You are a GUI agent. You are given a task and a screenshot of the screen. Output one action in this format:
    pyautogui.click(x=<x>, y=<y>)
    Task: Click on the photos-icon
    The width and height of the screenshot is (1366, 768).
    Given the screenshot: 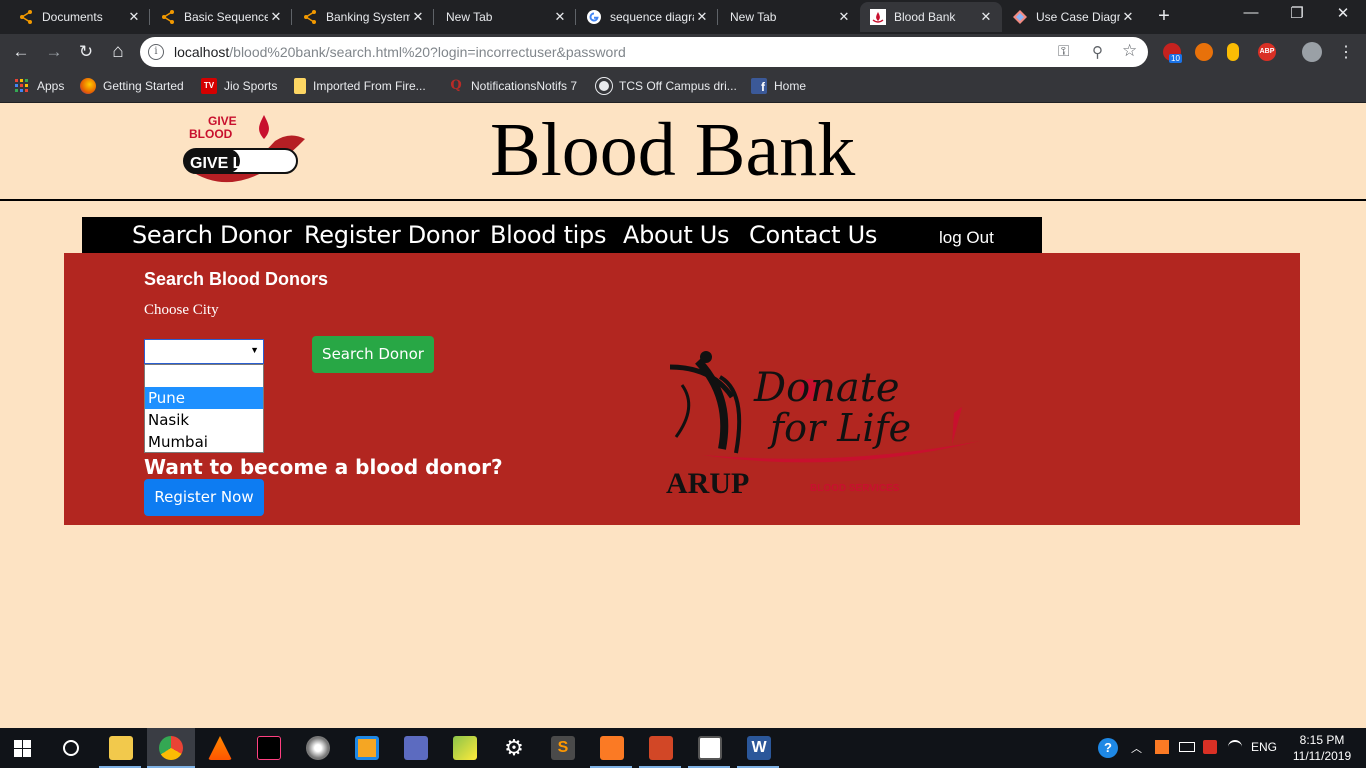 What is the action you would take?
    pyautogui.click(x=710, y=748)
    